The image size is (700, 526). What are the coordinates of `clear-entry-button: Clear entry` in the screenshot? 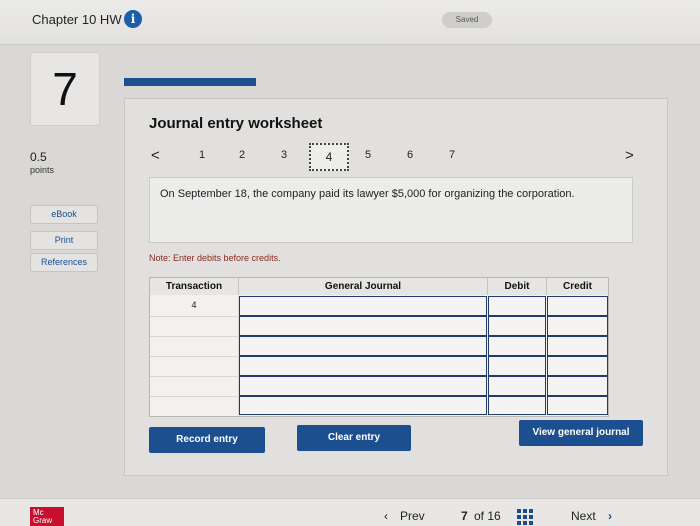 It's located at (354, 438).